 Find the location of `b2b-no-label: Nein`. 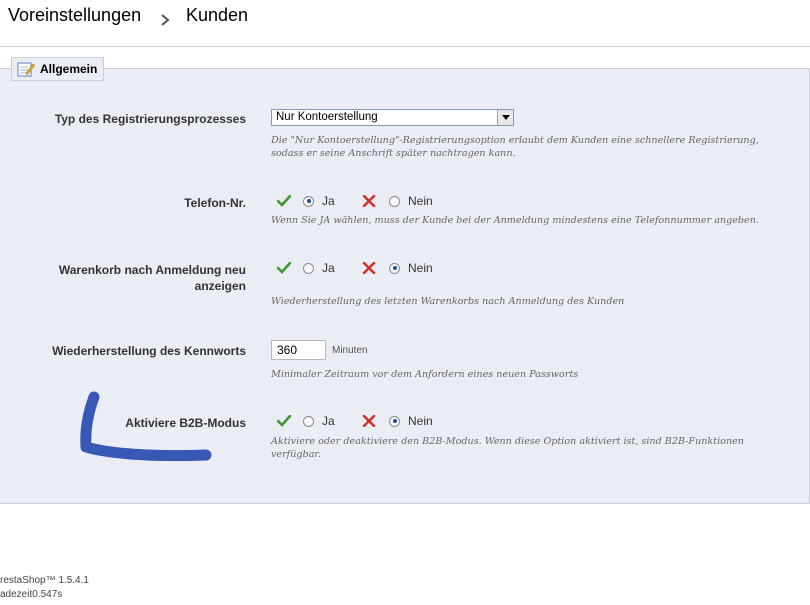

b2b-no-label: Nein is located at coordinates (420, 421).